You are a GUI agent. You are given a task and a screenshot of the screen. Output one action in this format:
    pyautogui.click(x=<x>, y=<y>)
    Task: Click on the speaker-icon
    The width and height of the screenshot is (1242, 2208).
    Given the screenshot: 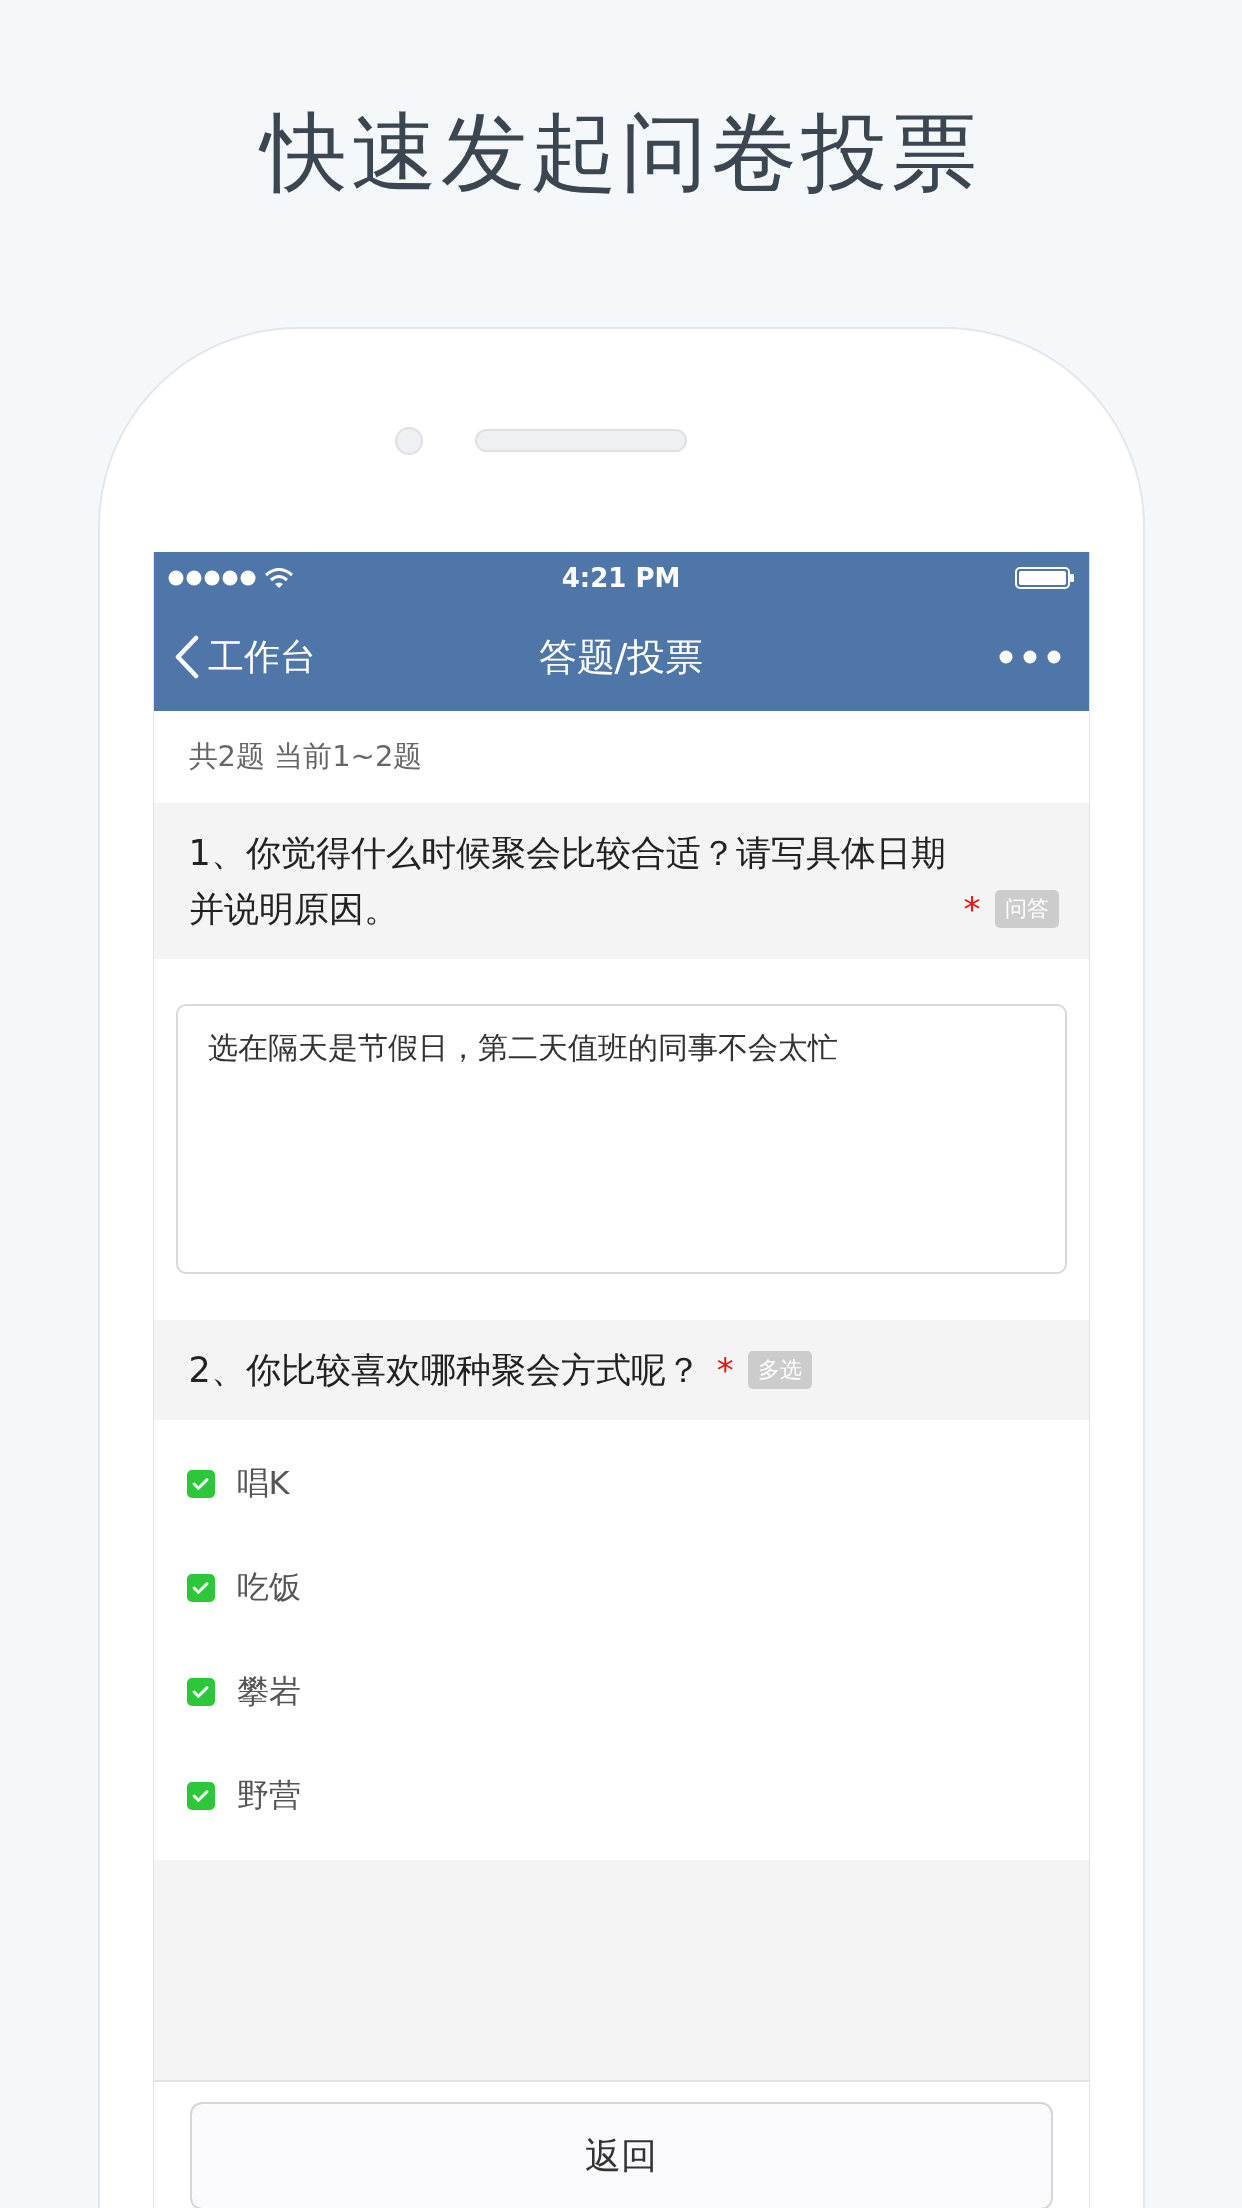 What is the action you would take?
    pyautogui.click(x=581, y=440)
    